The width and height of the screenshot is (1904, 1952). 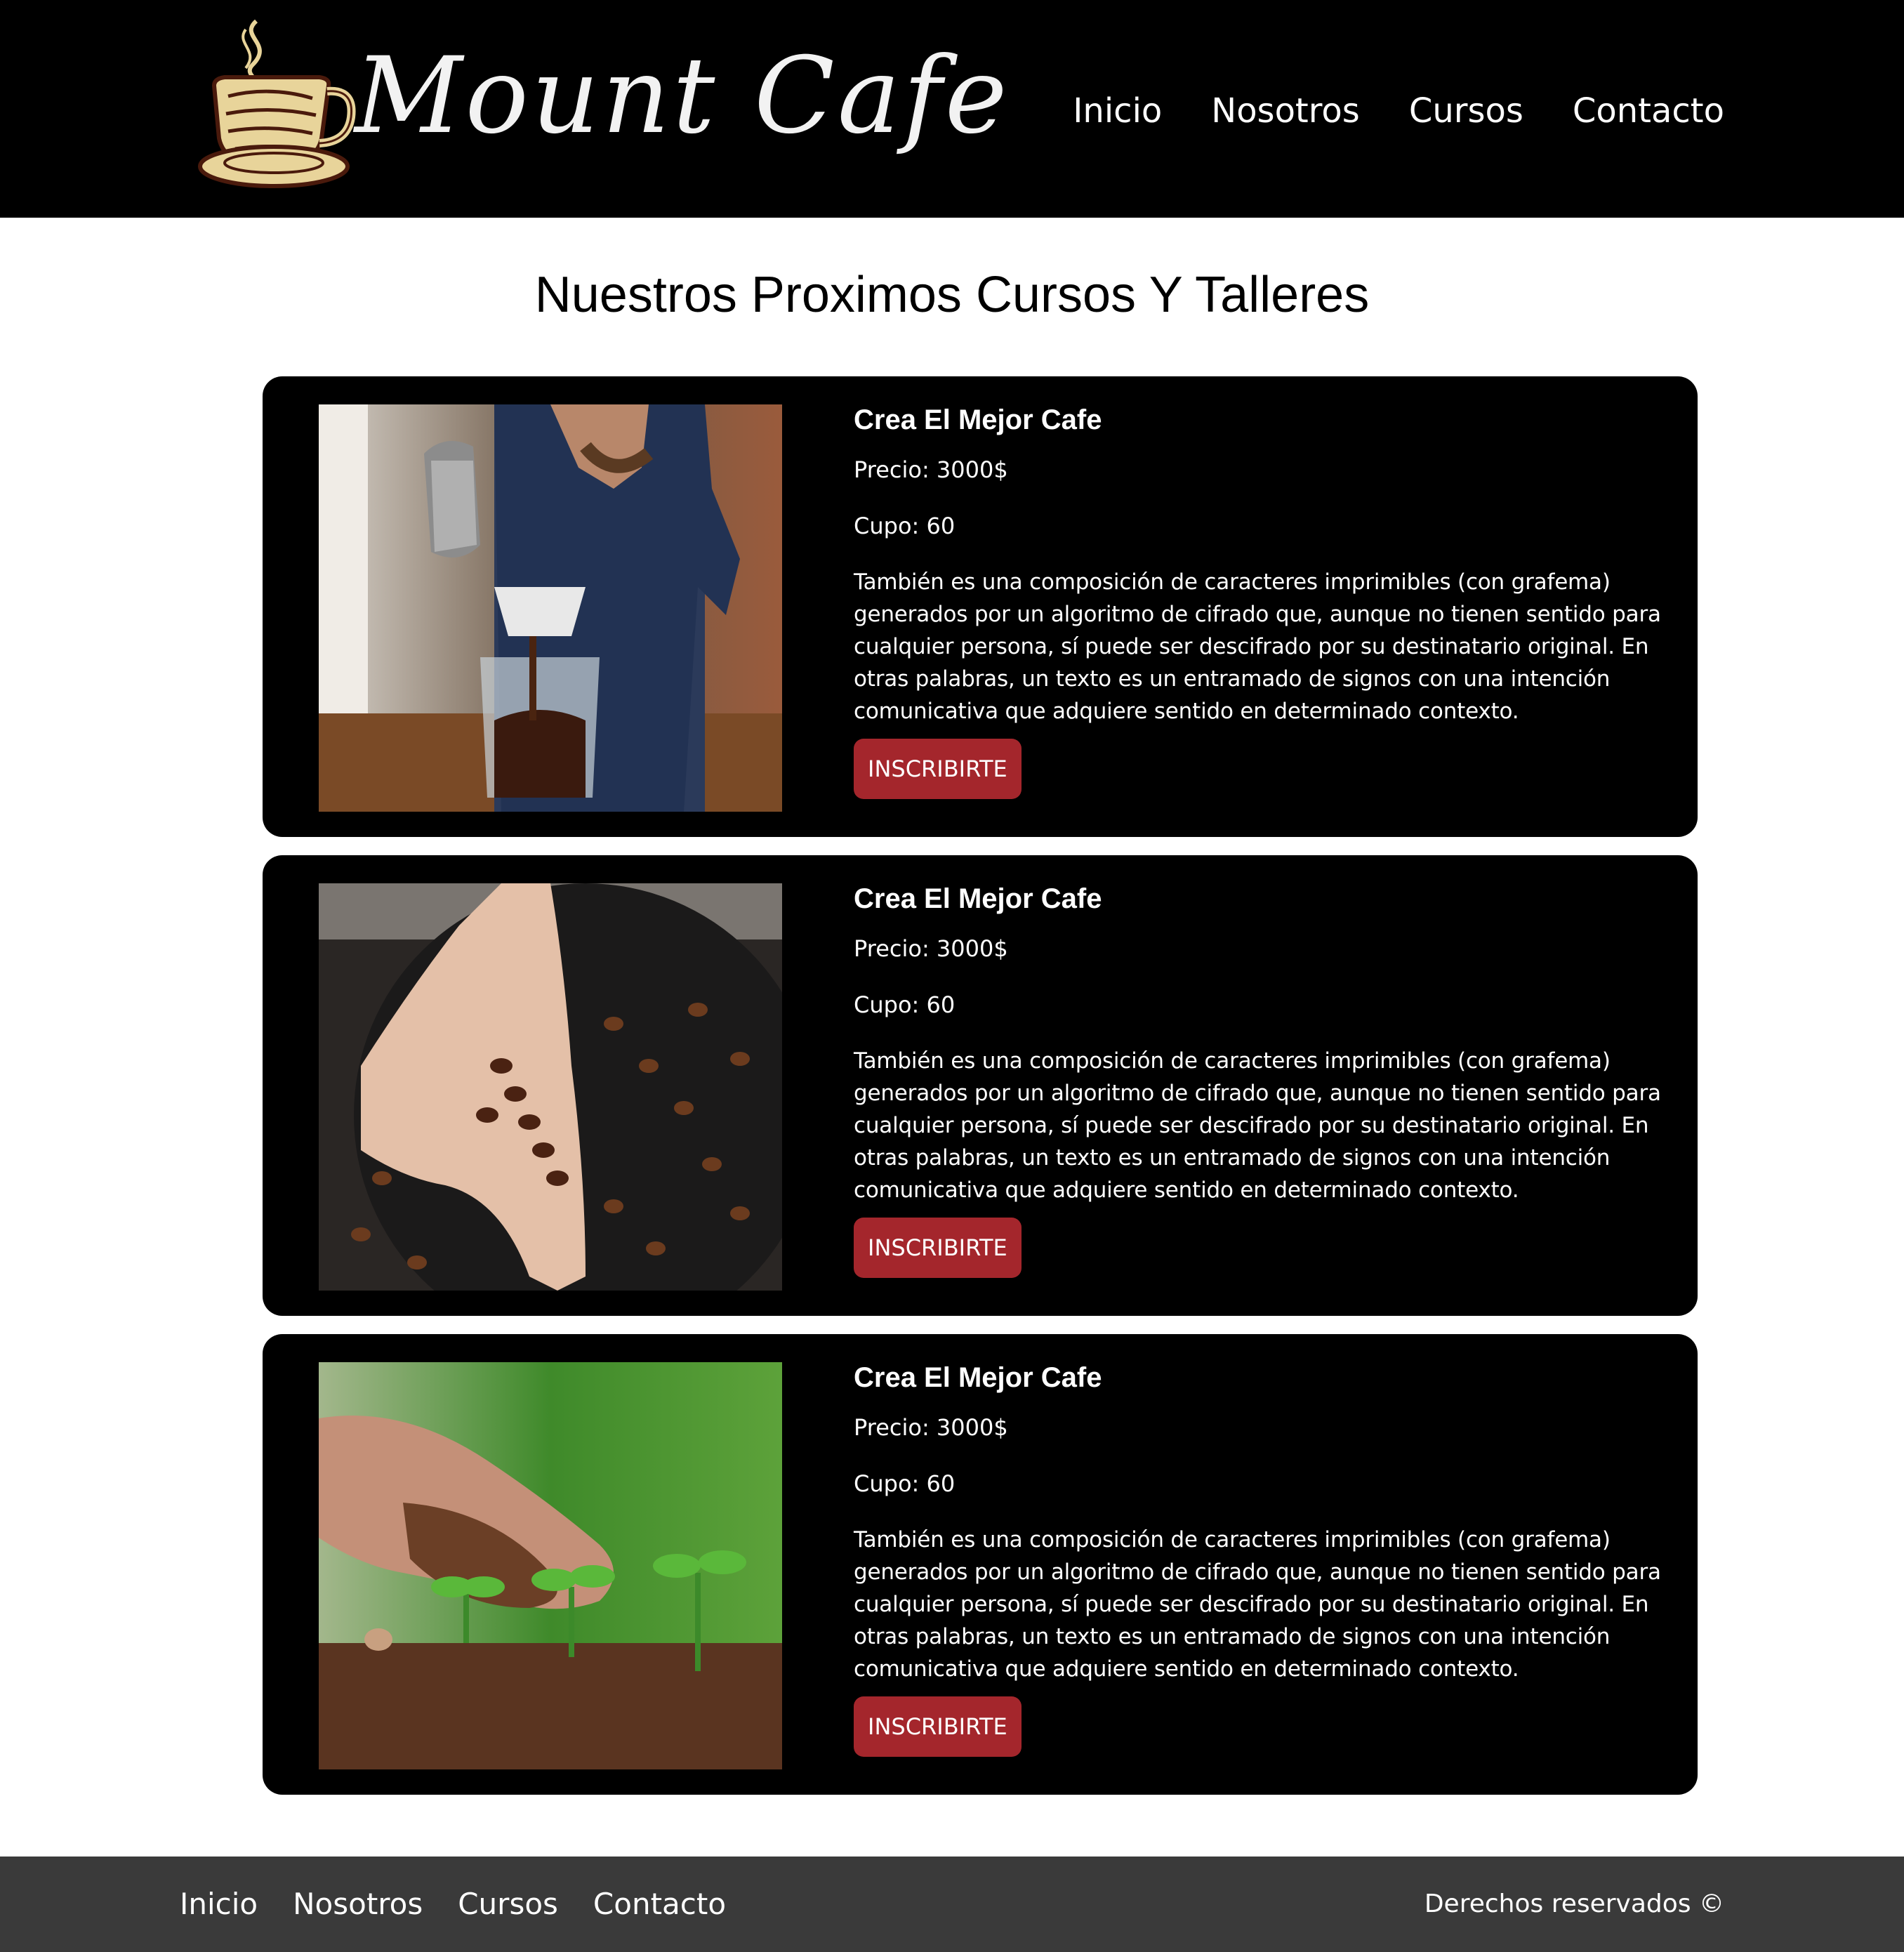 What do you see at coordinates (1649, 111) in the screenshot?
I see `nav-contacto: Contacto` at bounding box center [1649, 111].